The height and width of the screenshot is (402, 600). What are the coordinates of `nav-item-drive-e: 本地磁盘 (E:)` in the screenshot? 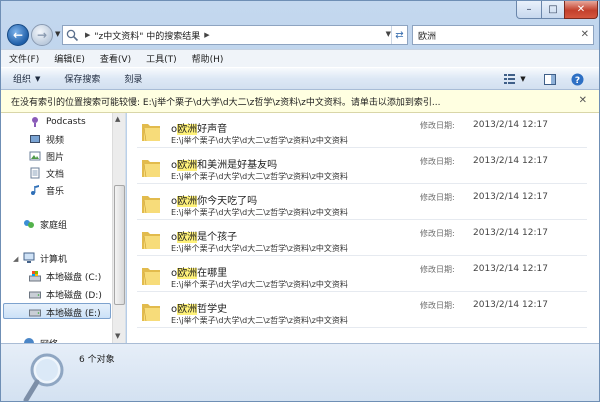 It's located at (65, 312).